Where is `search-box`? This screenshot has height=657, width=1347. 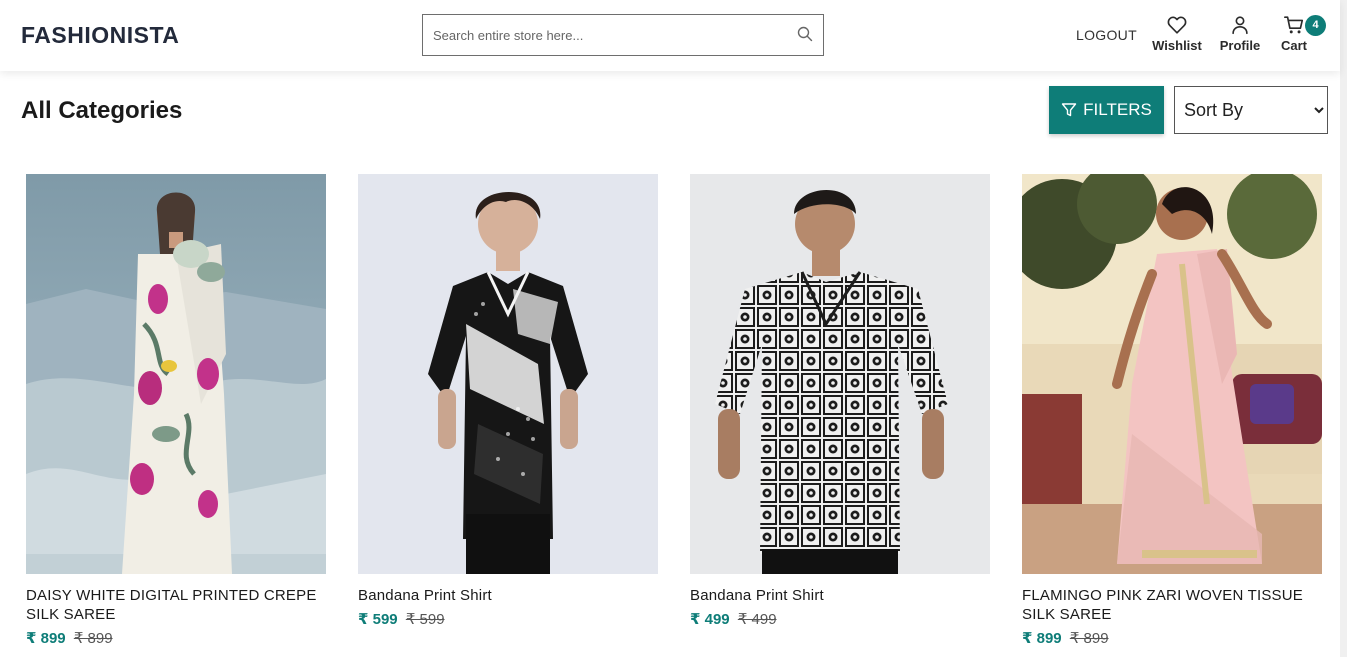 search-box is located at coordinates (623, 35).